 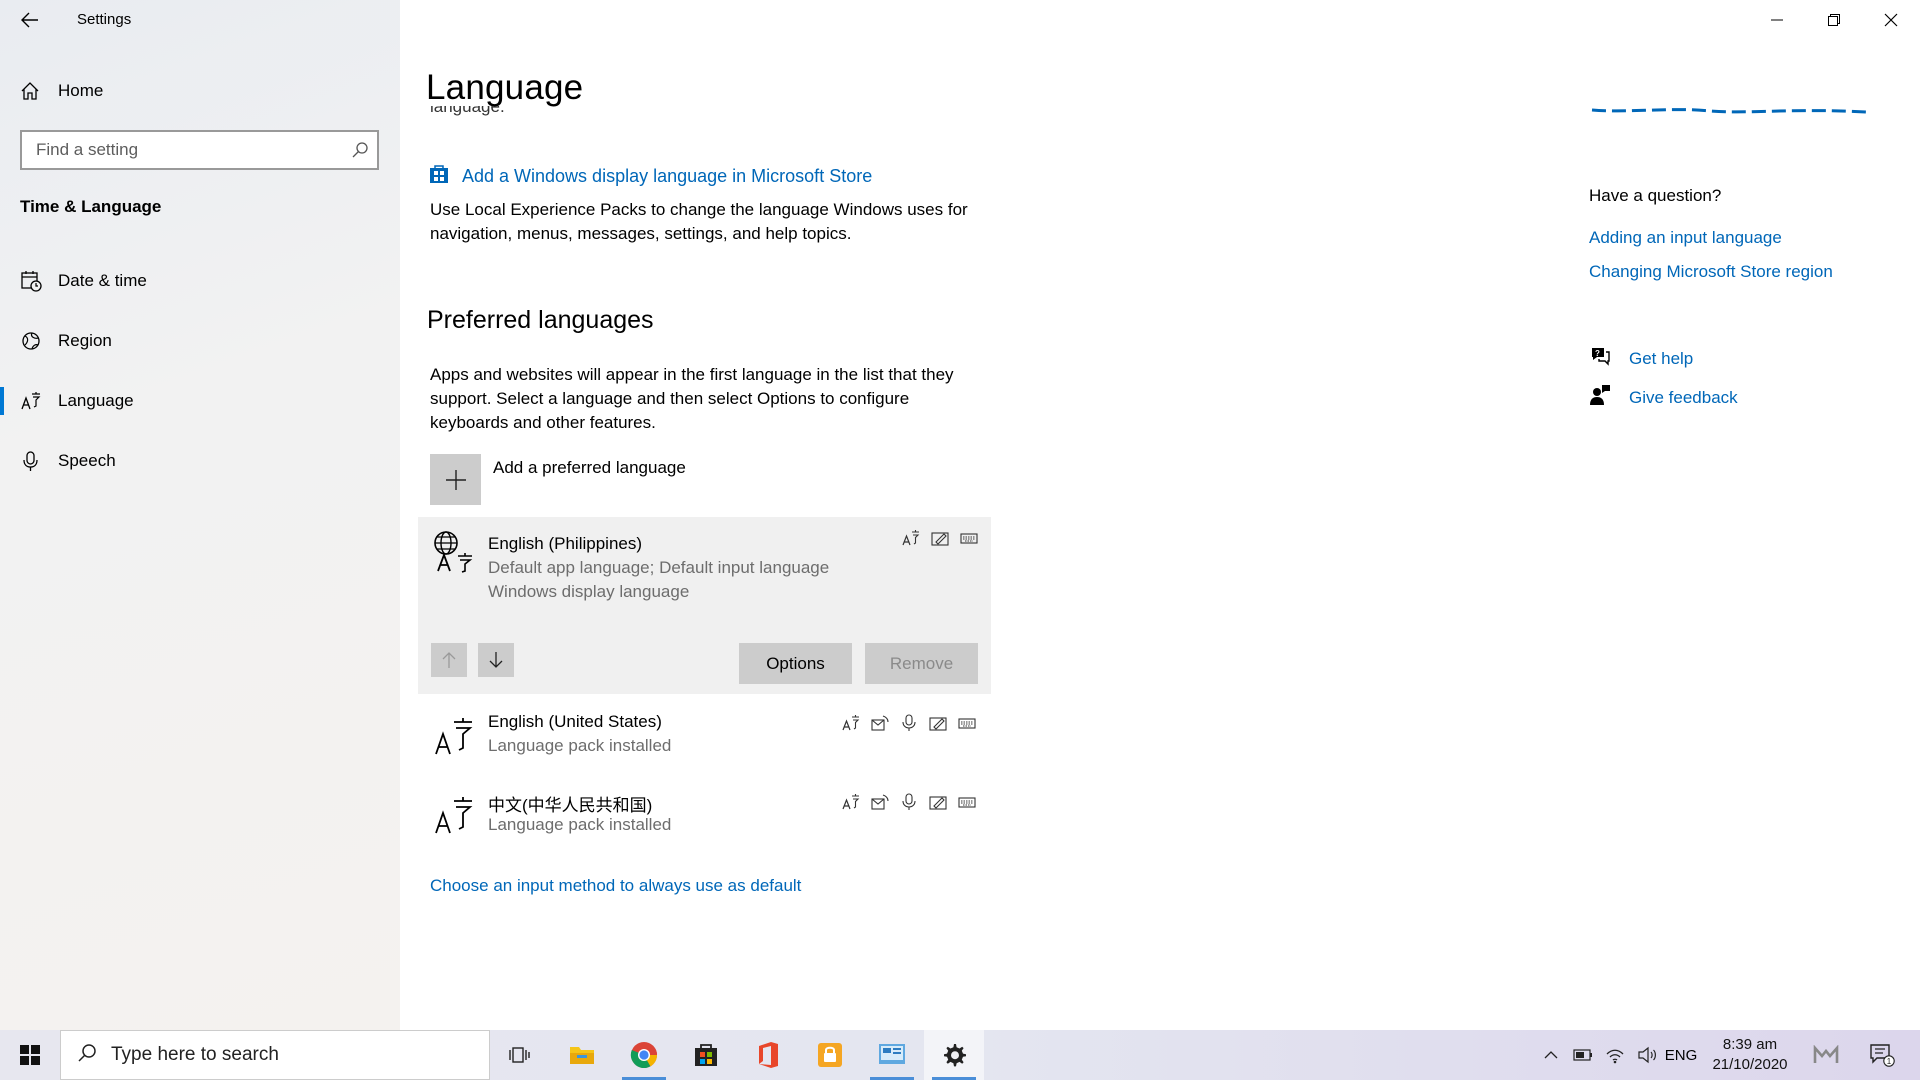 I want to click on lock-app-icon, so click(x=830, y=1055).